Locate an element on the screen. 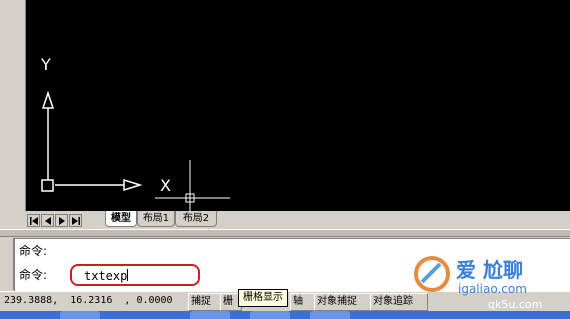 The image size is (570, 319). prev-icon is located at coordinates (47, 220).